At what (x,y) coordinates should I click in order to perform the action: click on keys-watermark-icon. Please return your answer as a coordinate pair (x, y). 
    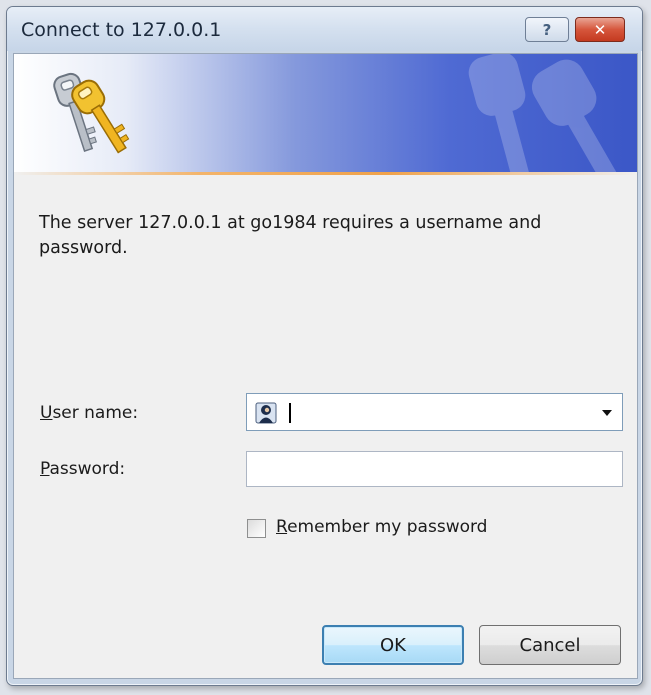
    Looking at the image, I should click on (547, 113).